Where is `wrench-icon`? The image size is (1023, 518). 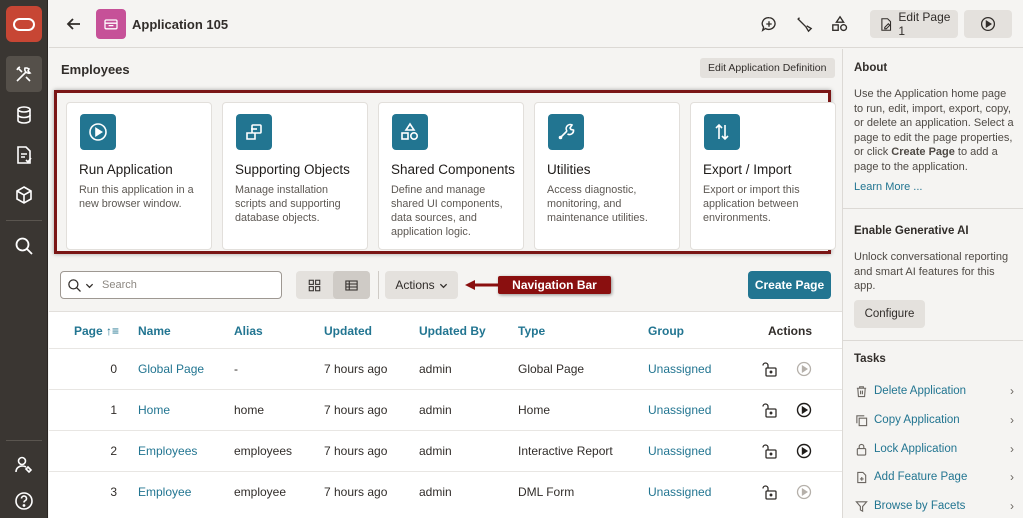 wrench-icon is located at coordinates (566, 132).